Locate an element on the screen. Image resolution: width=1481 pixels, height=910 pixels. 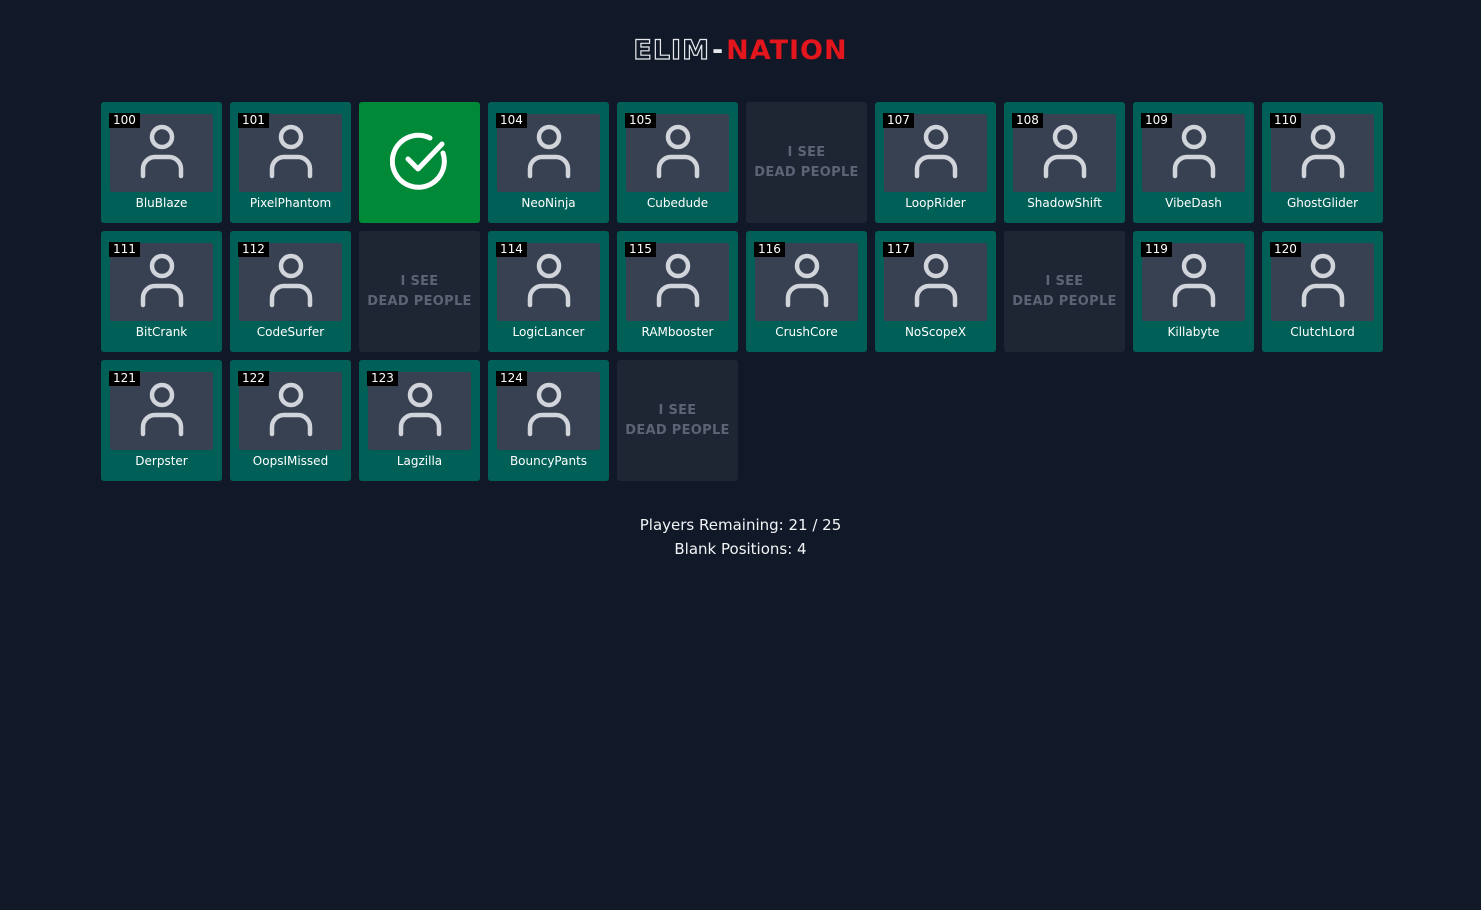
player-number-badge: 108 is located at coordinates (1027, 120).